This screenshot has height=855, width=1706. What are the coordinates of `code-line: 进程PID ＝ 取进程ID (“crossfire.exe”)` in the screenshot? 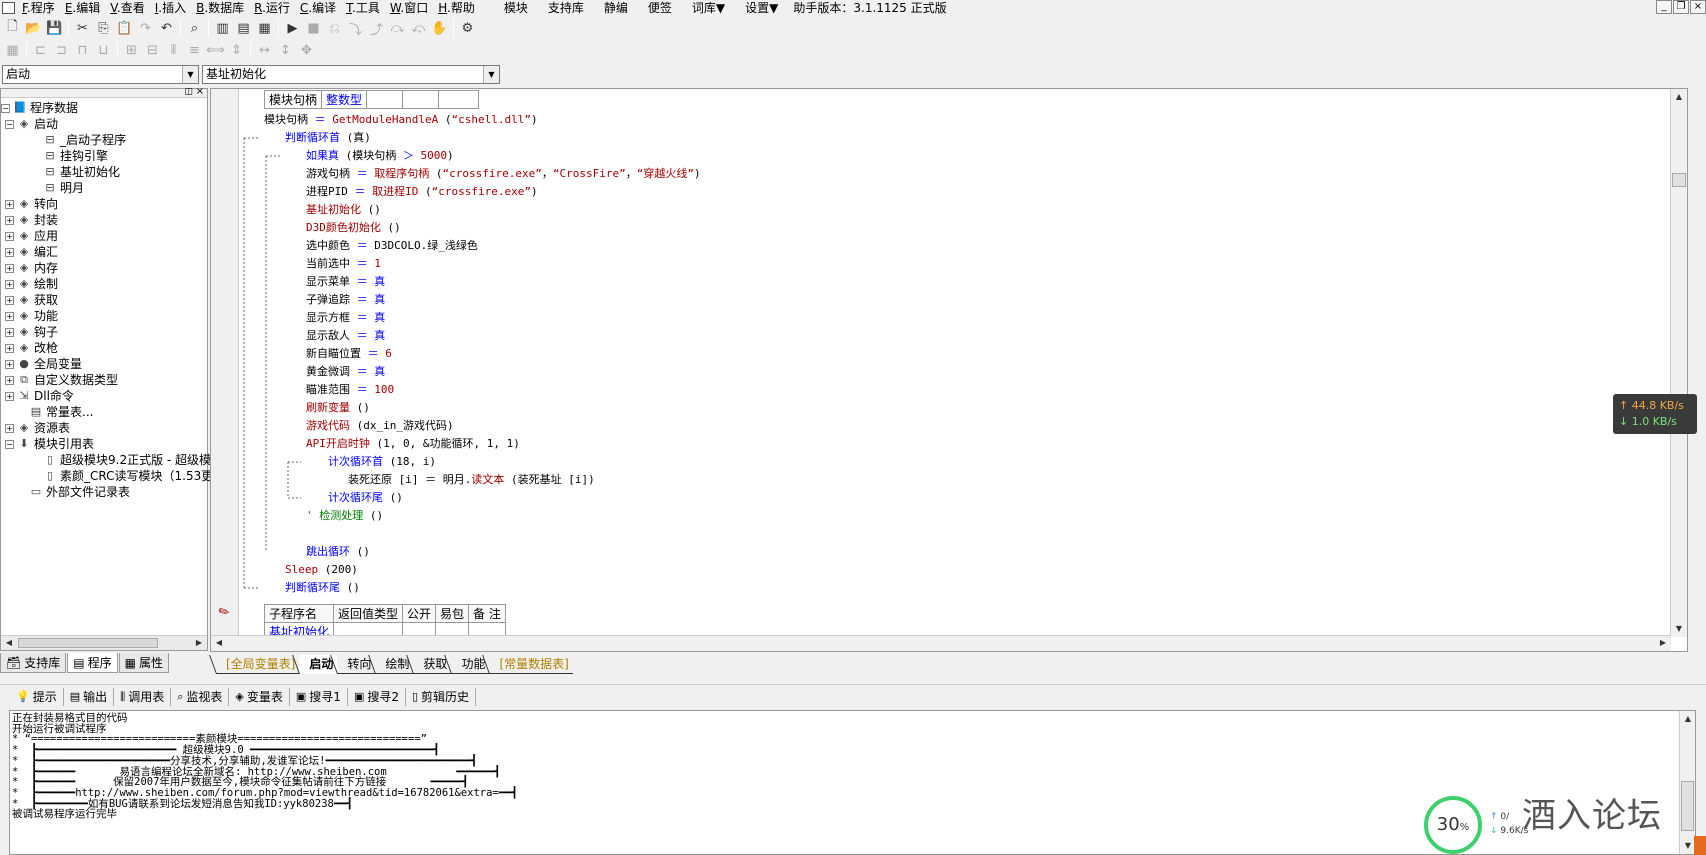 It's located at (422, 192).